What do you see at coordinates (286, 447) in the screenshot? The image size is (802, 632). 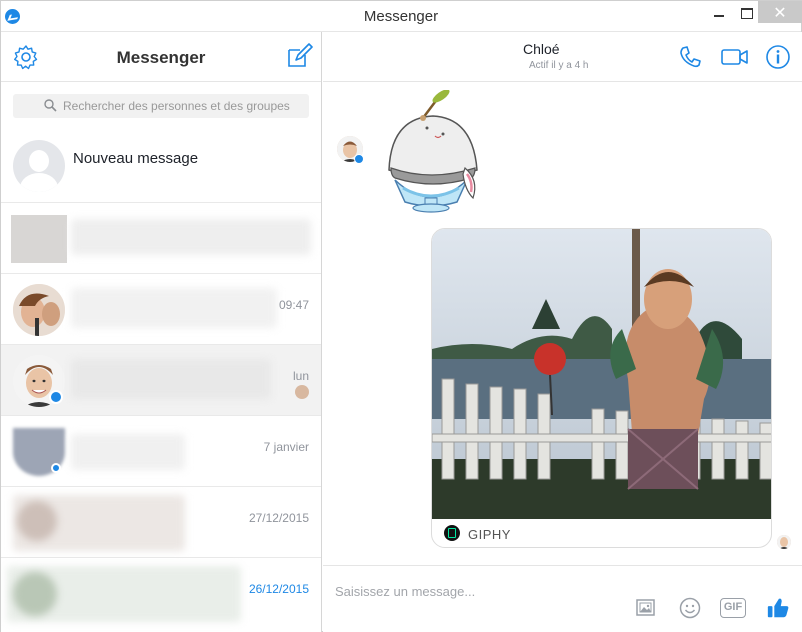 I see `conversation-time: 7 janvier` at bounding box center [286, 447].